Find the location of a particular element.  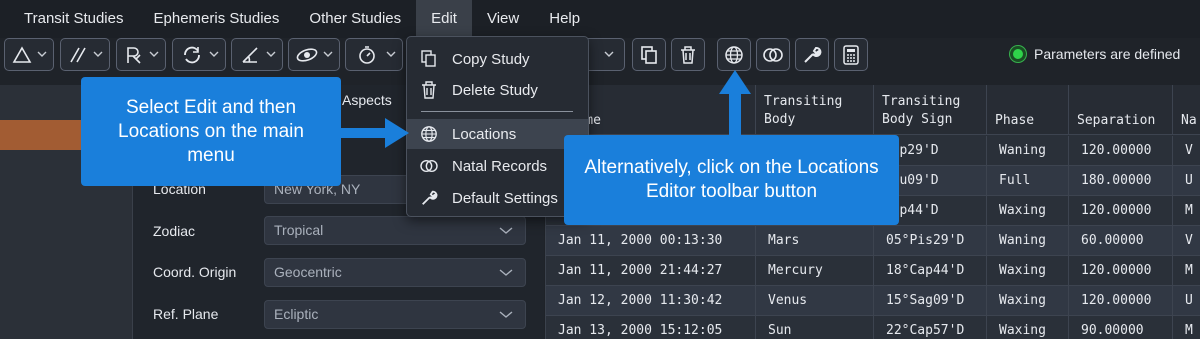

timer-icon is located at coordinates (367, 54).